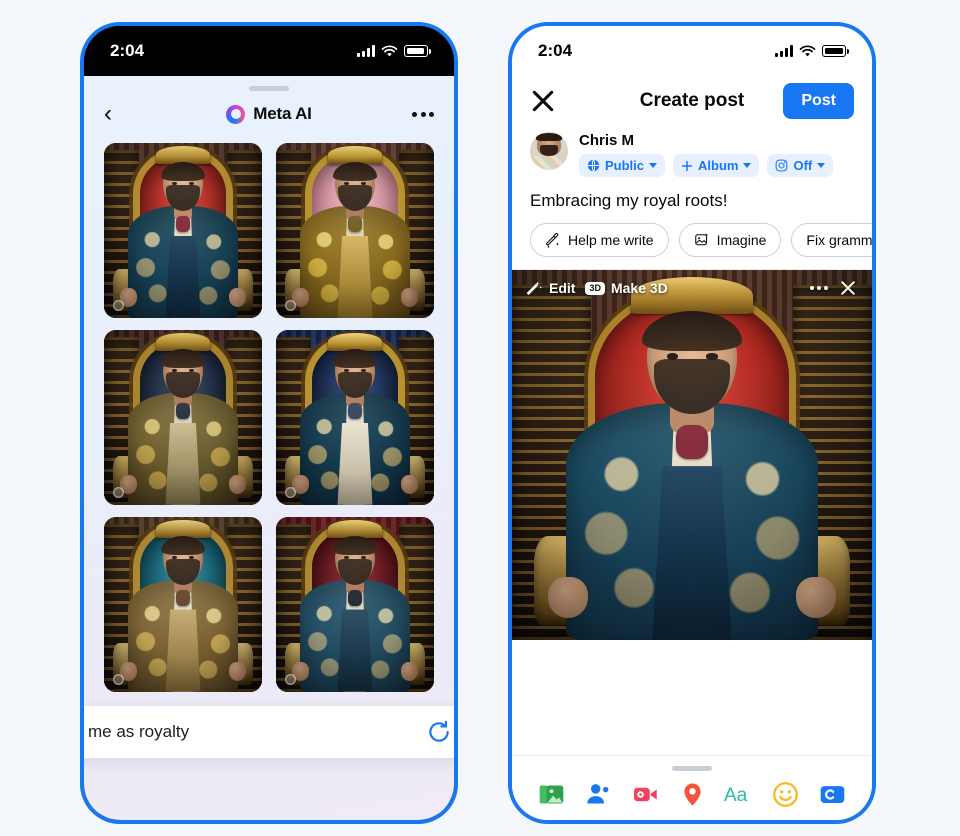  I want to click on magic-wand-icon, so click(534, 288).